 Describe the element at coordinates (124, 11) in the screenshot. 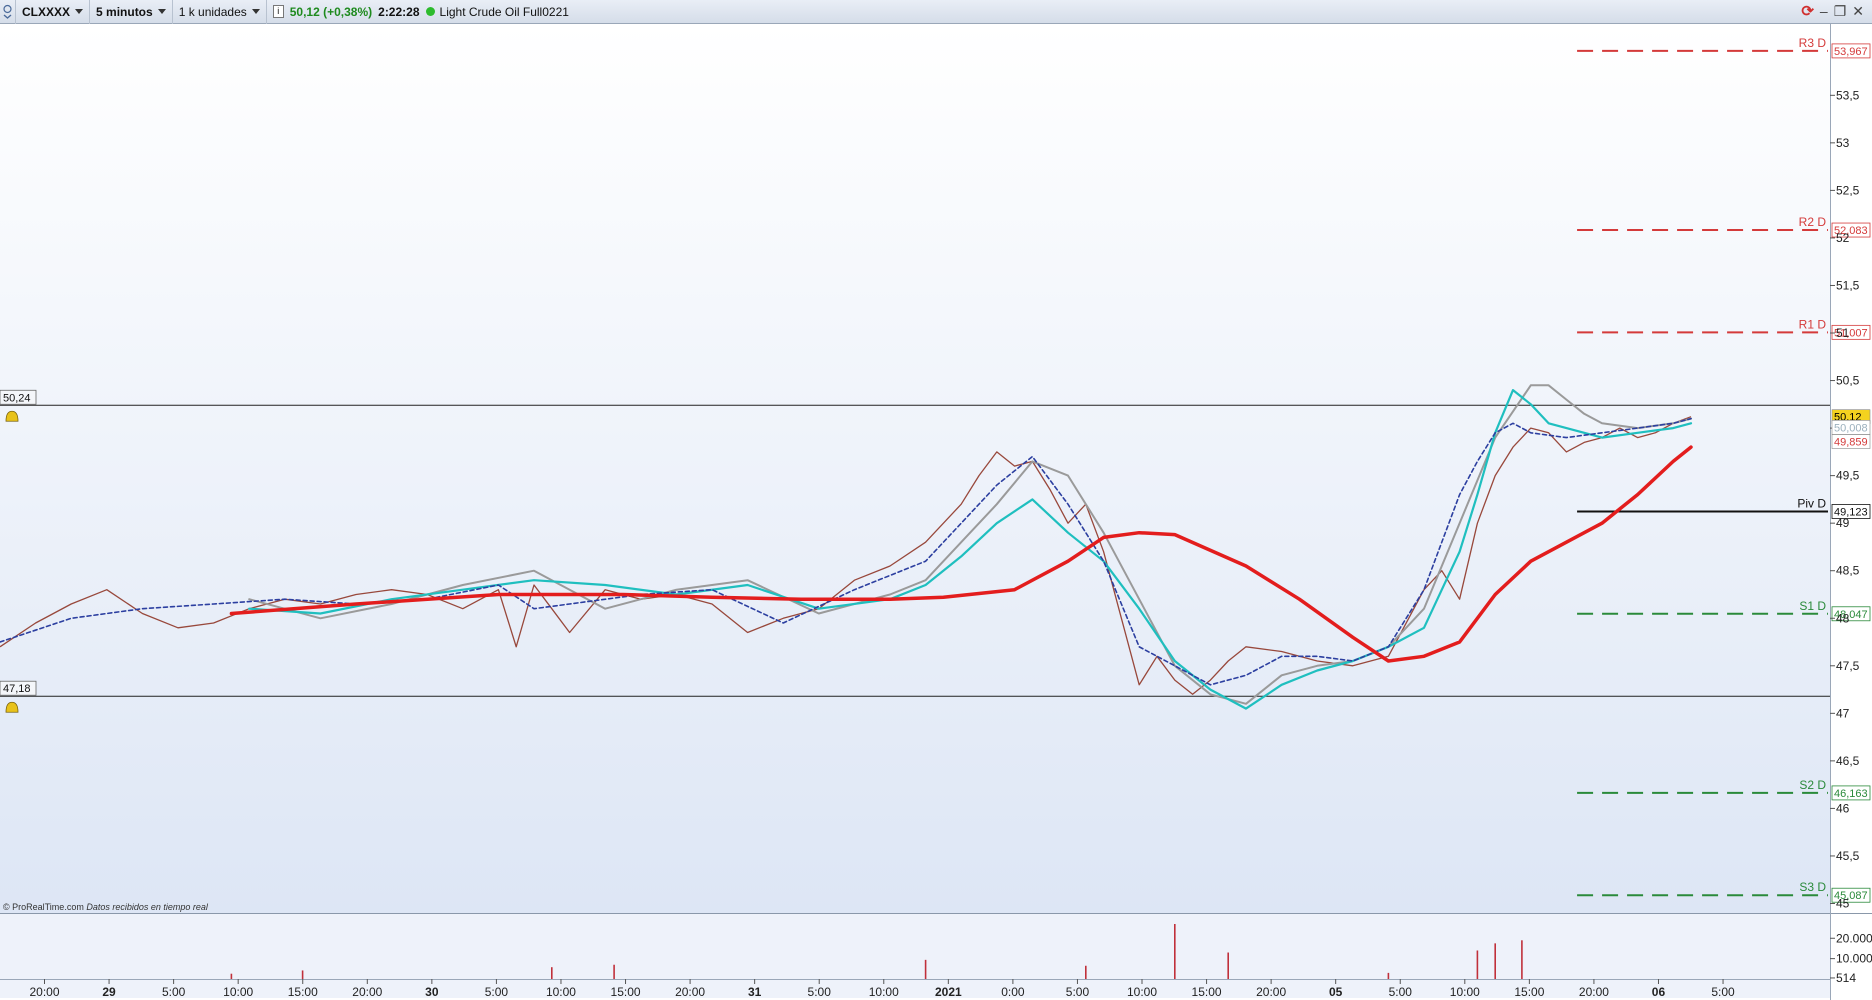

I see `timeframe-label: 5 minutos` at that location.